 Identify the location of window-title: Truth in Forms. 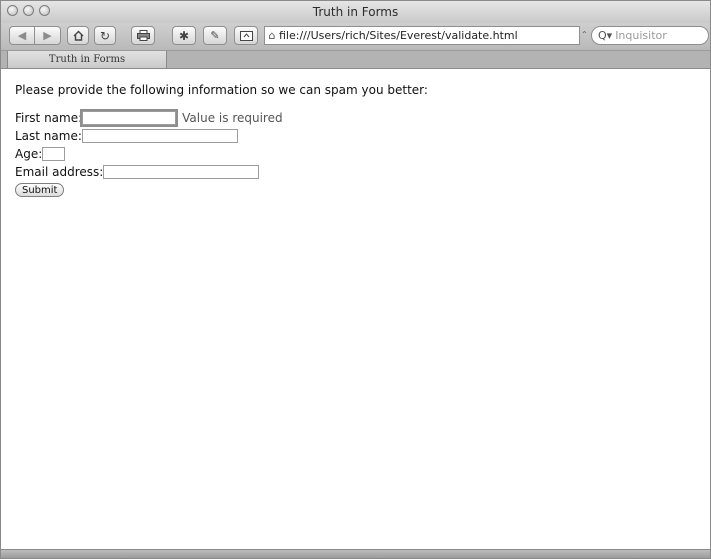
(355, 12).